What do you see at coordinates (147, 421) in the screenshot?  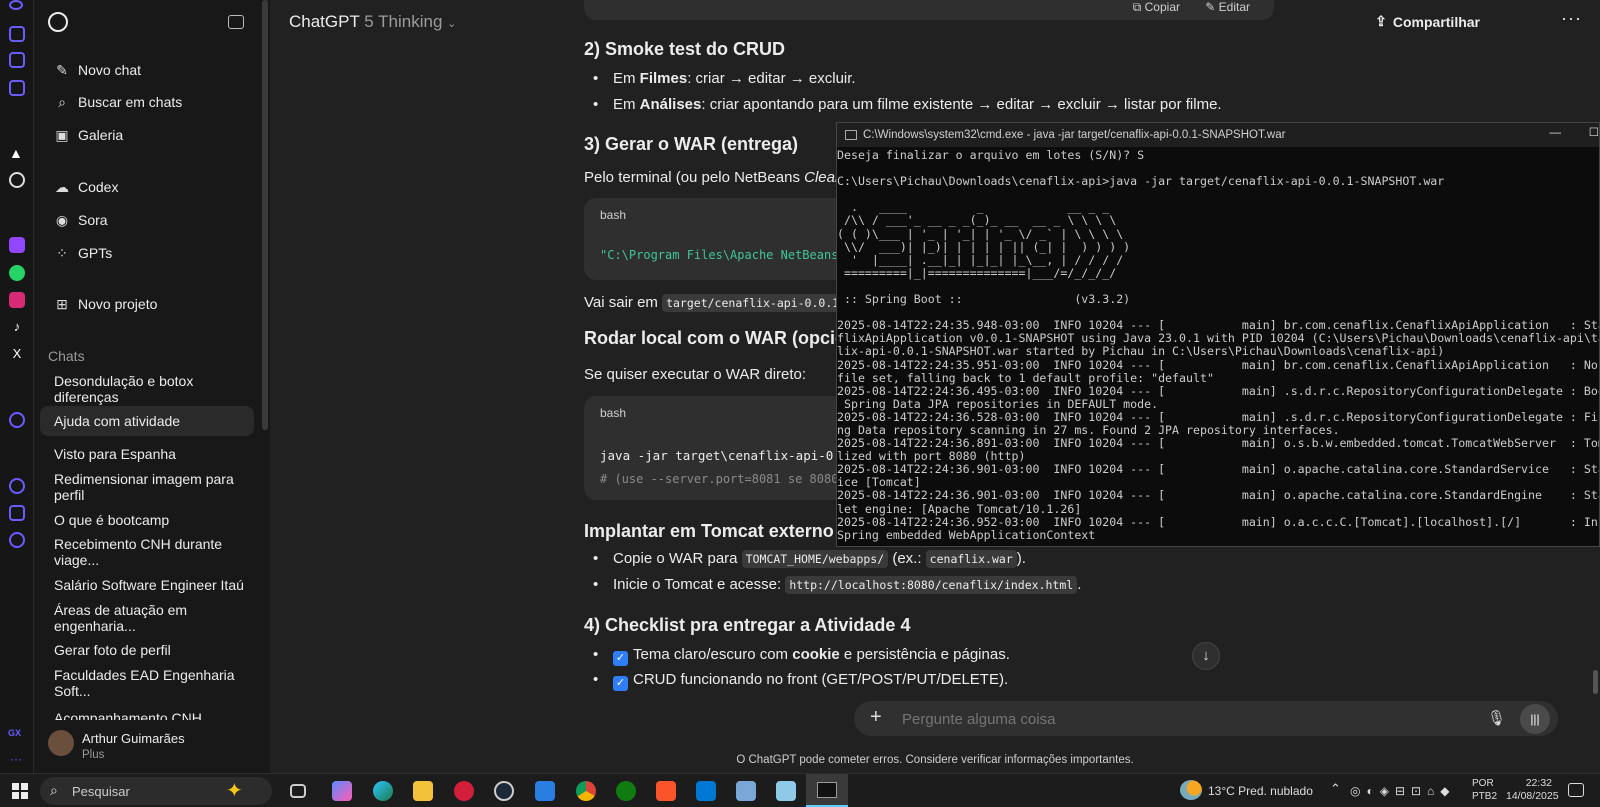 I see `chat-item-active: Ajuda com atividade` at bounding box center [147, 421].